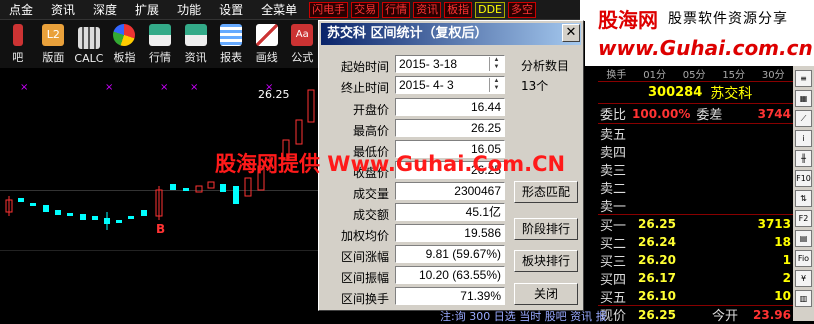 This screenshot has height=324, width=814. What do you see at coordinates (267, 45) in the screenshot?
I see `toolbar-huaxian-button: 画线` at bounding box center [267, 45].